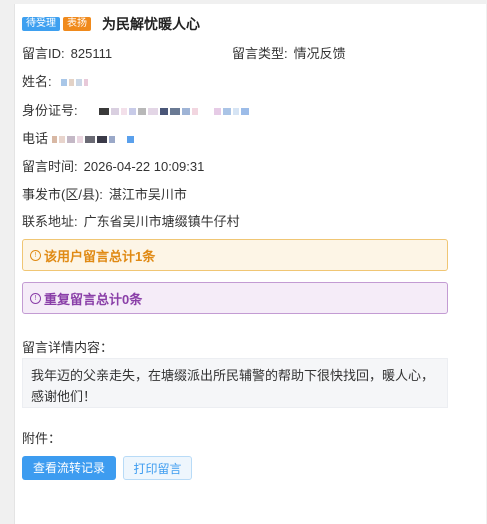 The width and height of the screenshot is (487, 524). Describe the element at coordinates (77, 24) in the screenshot. I see `type-badge: 表扬` at that location.